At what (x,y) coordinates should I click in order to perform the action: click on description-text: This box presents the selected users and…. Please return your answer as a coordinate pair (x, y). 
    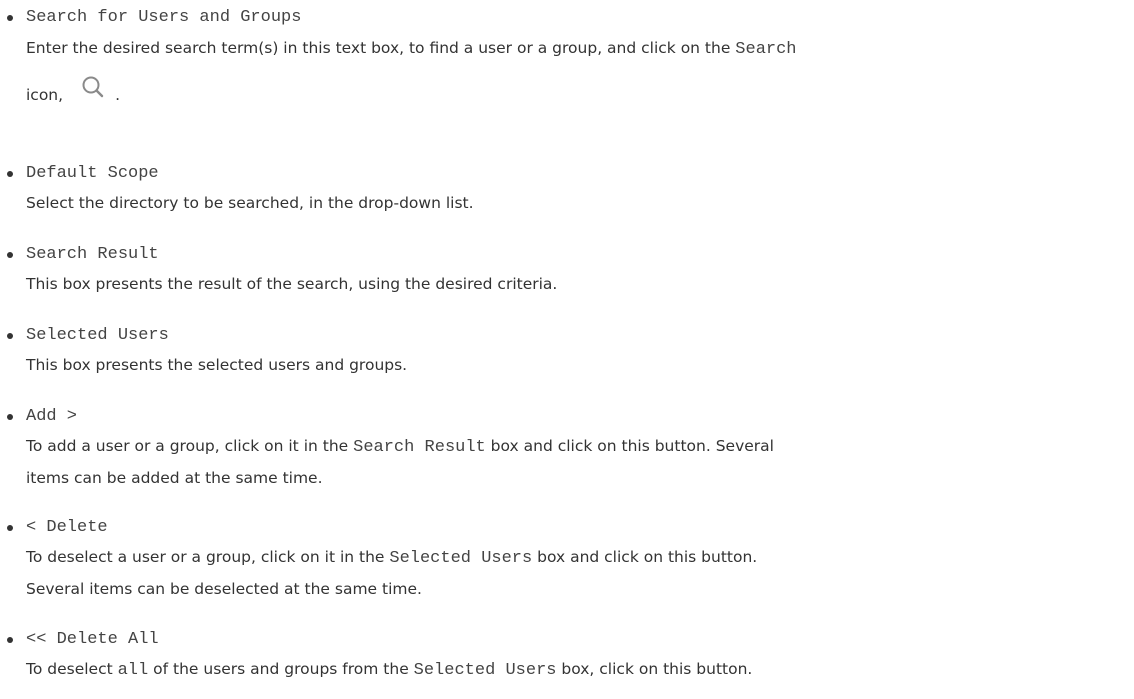
    Looking at the image, I should click on (217, 365).